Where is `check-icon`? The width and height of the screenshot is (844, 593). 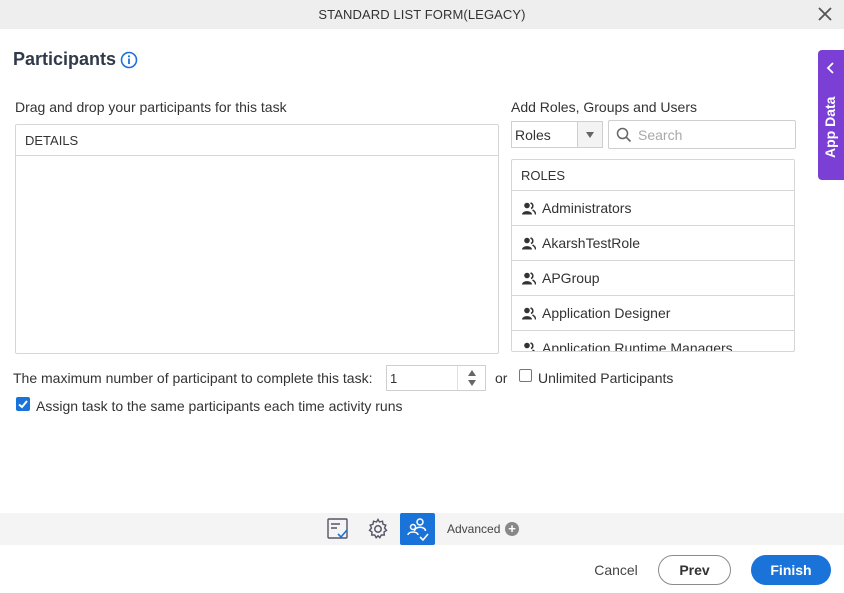
check-icon is located at coordinates (23, 404).